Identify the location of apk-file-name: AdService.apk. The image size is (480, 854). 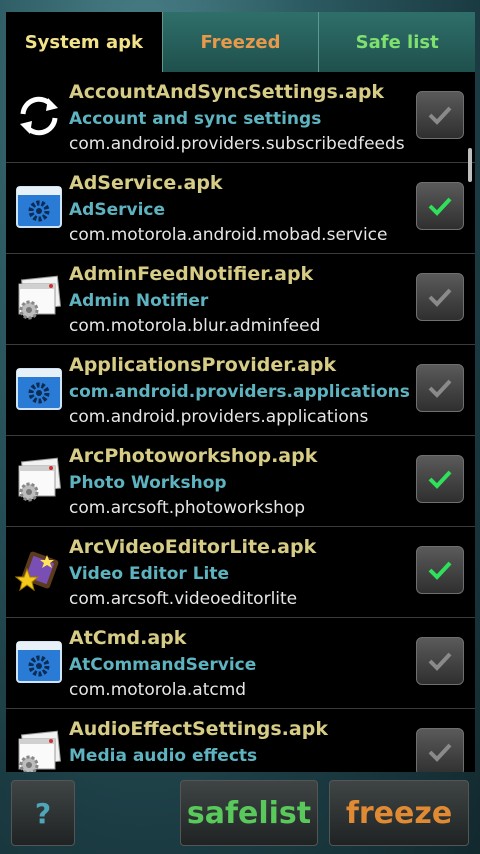
(146, 183).